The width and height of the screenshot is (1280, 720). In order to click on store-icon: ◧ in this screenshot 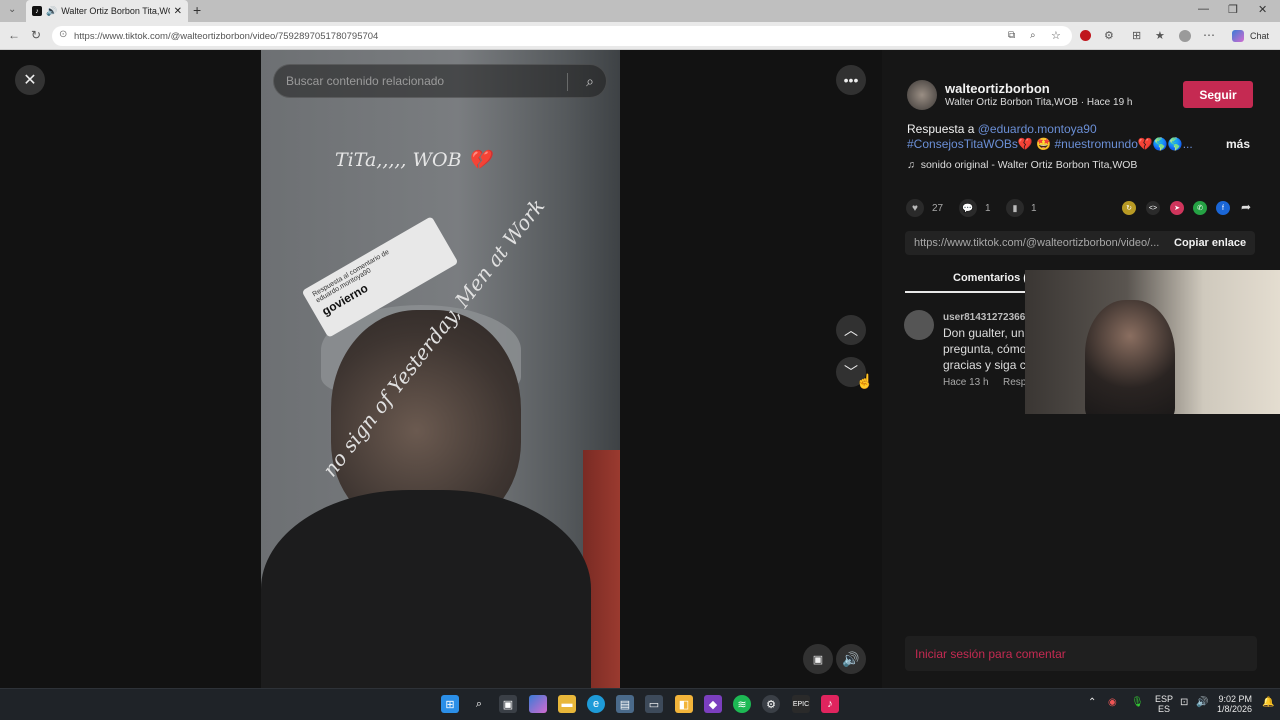, I will do `click(684, 704)`.